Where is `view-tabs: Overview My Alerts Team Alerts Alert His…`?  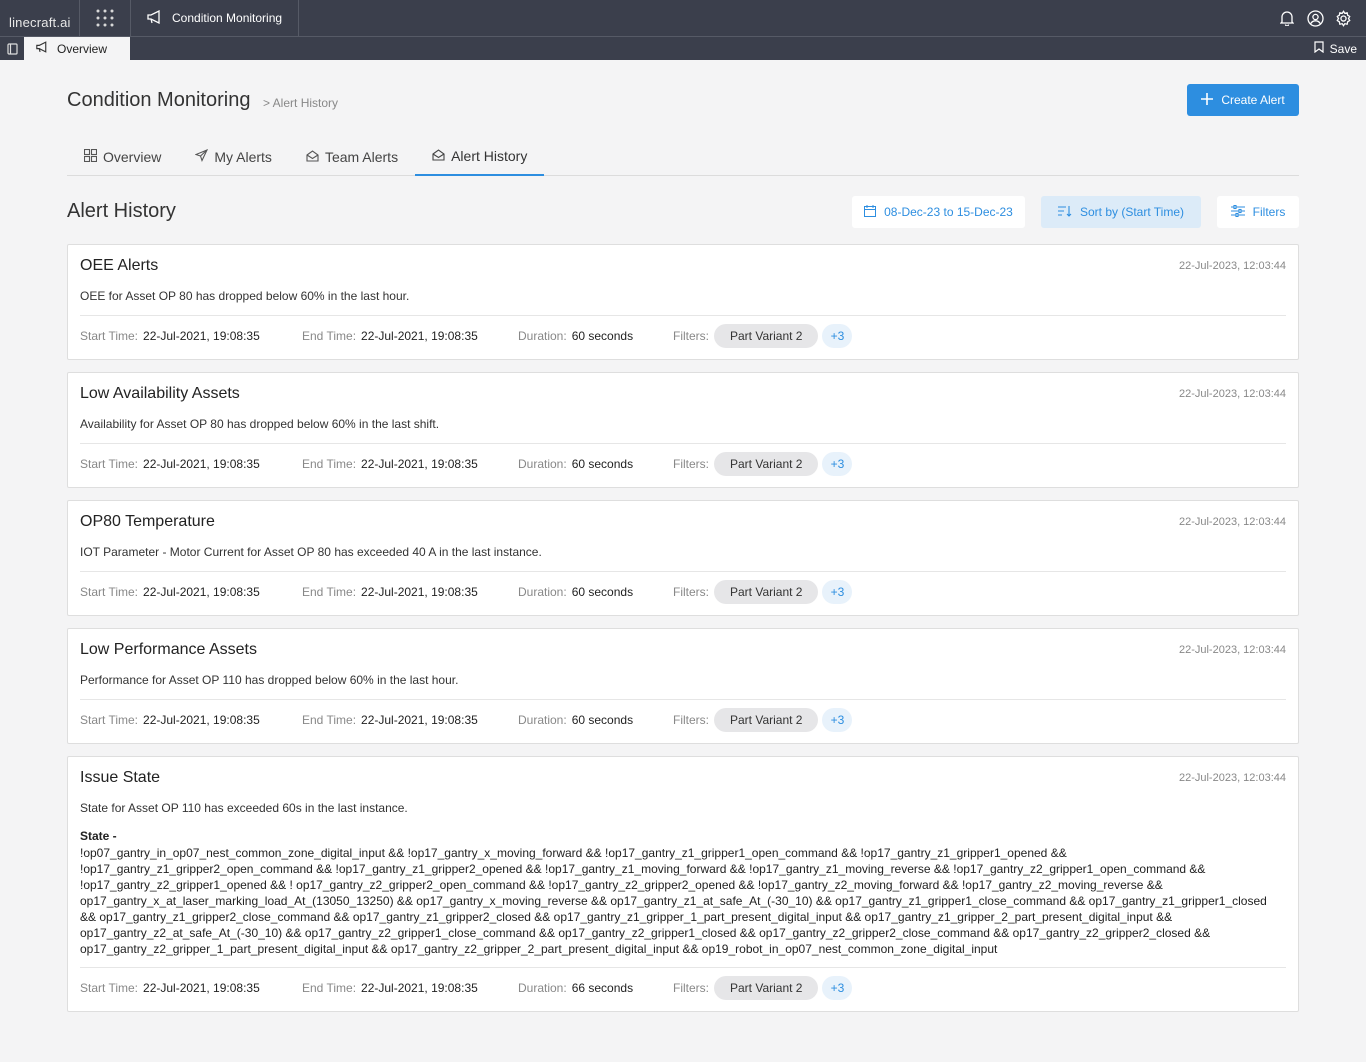
view-tabs: Overview My Alerts Team Alerts Alert His… is located at coordinates (683, 157).